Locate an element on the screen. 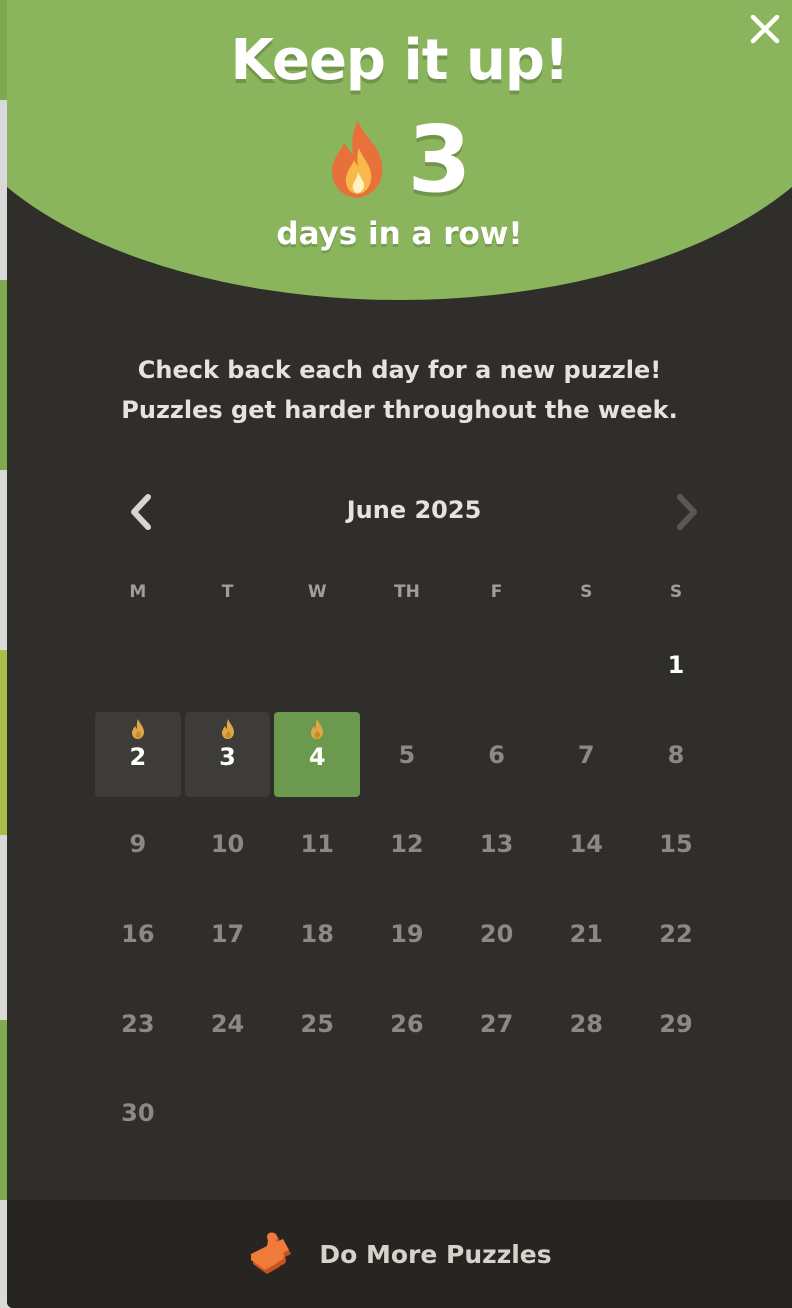  day-number: 23 is located at coordinates (138, 1023).